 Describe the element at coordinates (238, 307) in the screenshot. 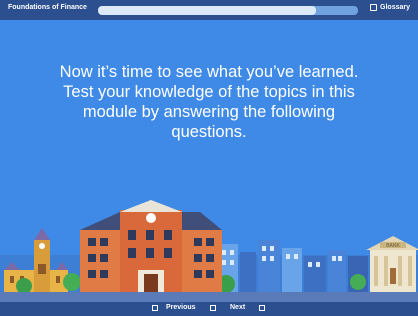

I see `next-label: Next` at that location.